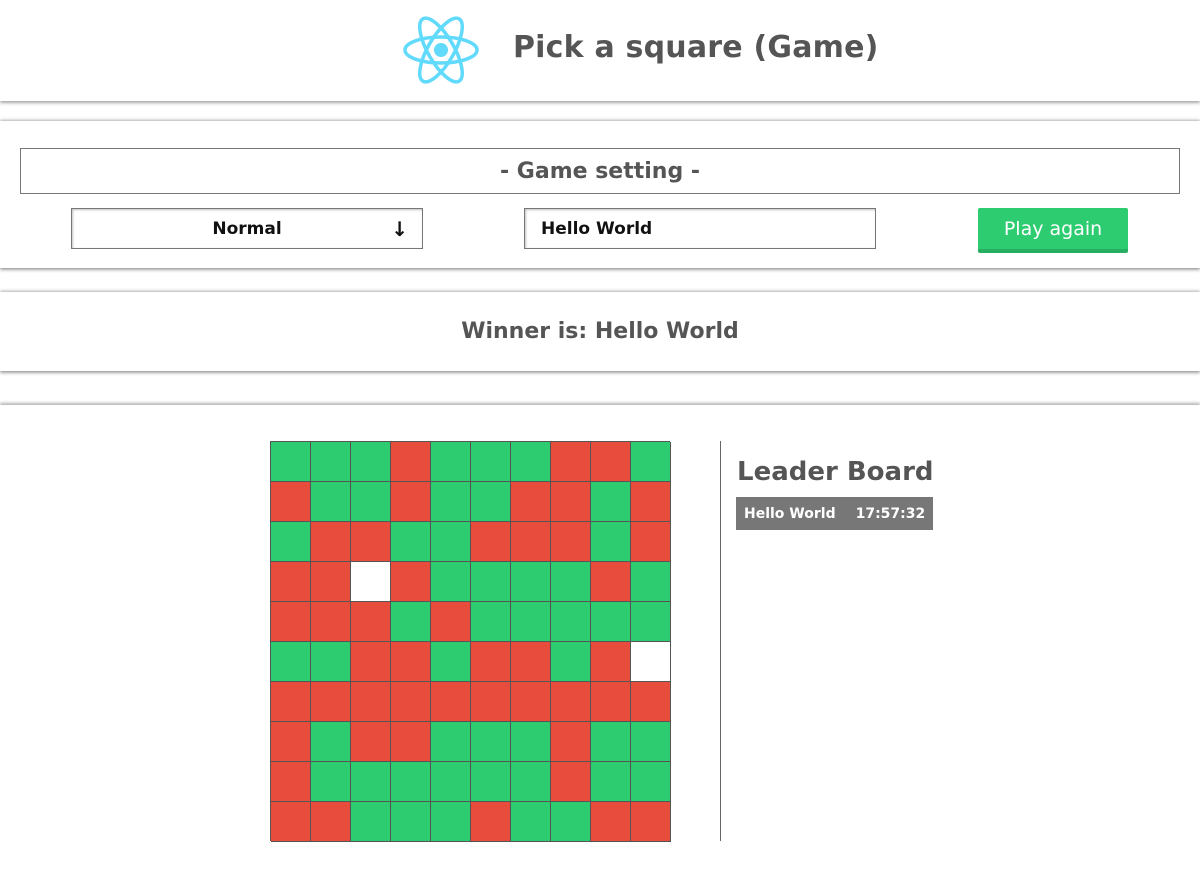 This screenshot has width=1200, height=876. I want to click on difficulty-select: Normal ↓, so click(247, 228).